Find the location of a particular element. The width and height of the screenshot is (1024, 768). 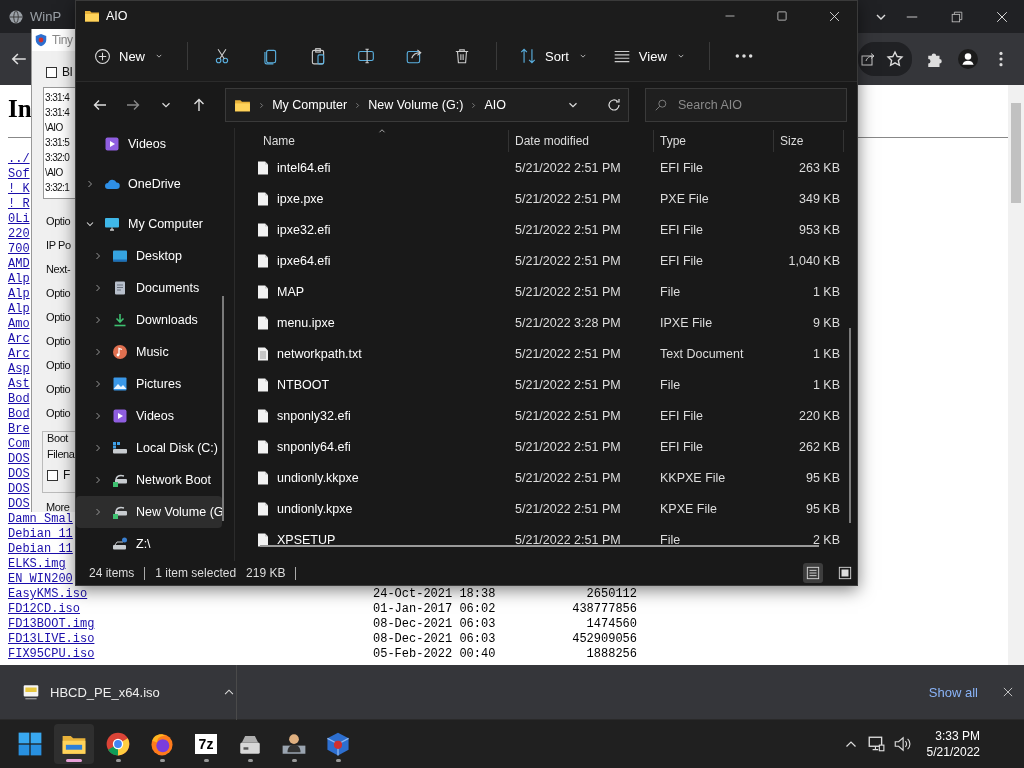

file-link: Com is located at coordinates (19, 444).